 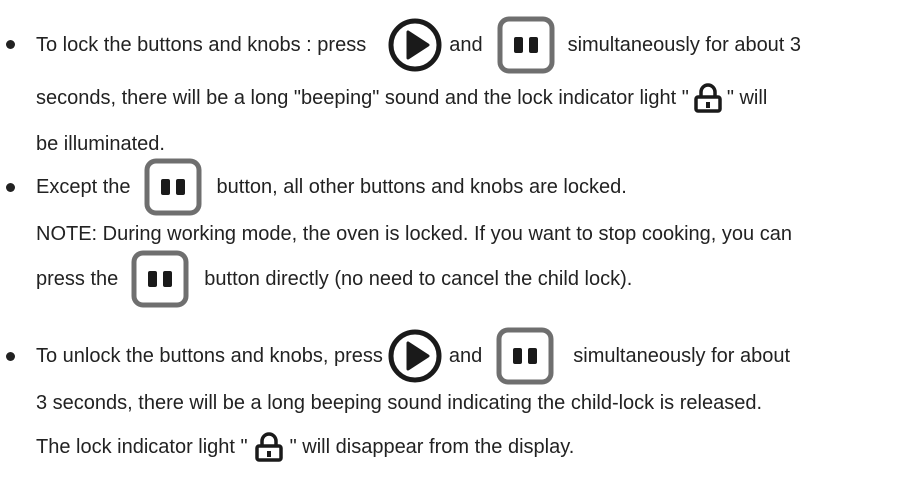 What do you see at coordinates (77, 278) in the screenshot?
I see `note-text: press the` at bounding box center [77, 278].